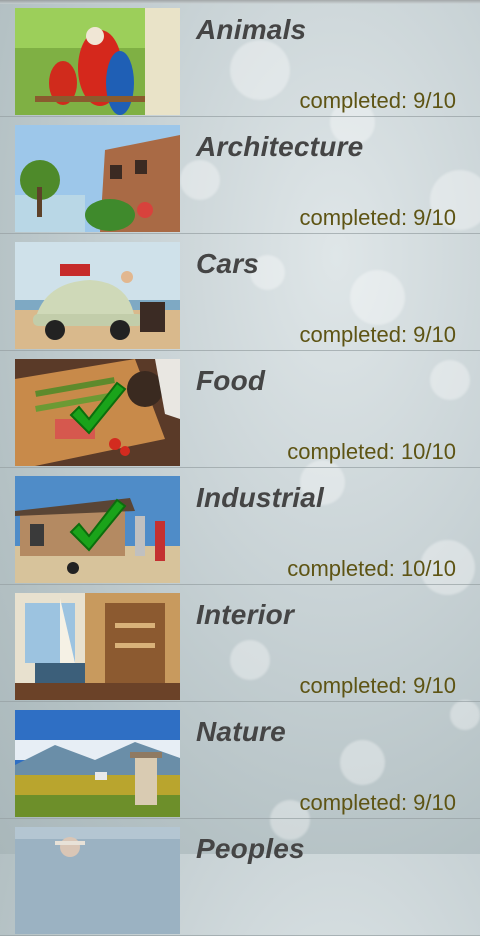 This screenshot has height=936, width=480. What do you see at coordinates (97, 295) in the screenshot?
I see `beetle-car-photo-icon` at bounding box center [97, 295].